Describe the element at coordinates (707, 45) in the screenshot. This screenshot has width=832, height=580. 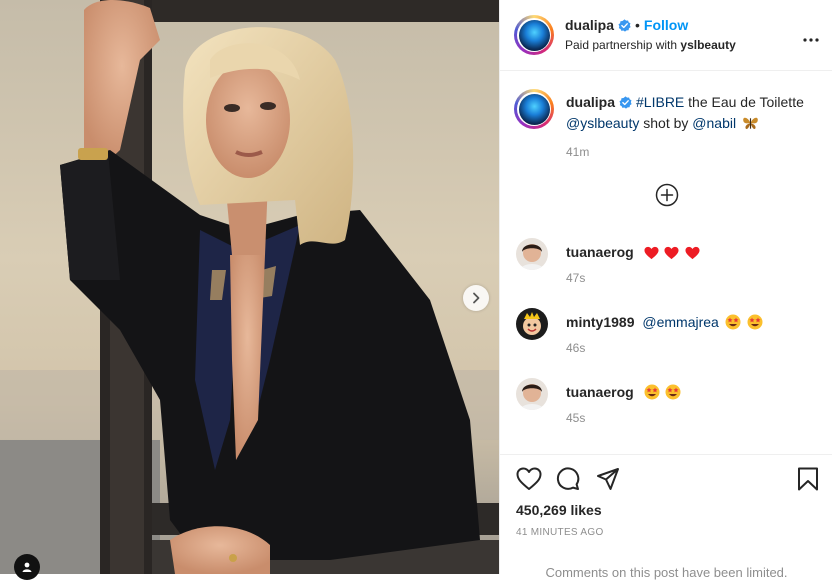
I see `partner-link: yslbeauty` at that location.